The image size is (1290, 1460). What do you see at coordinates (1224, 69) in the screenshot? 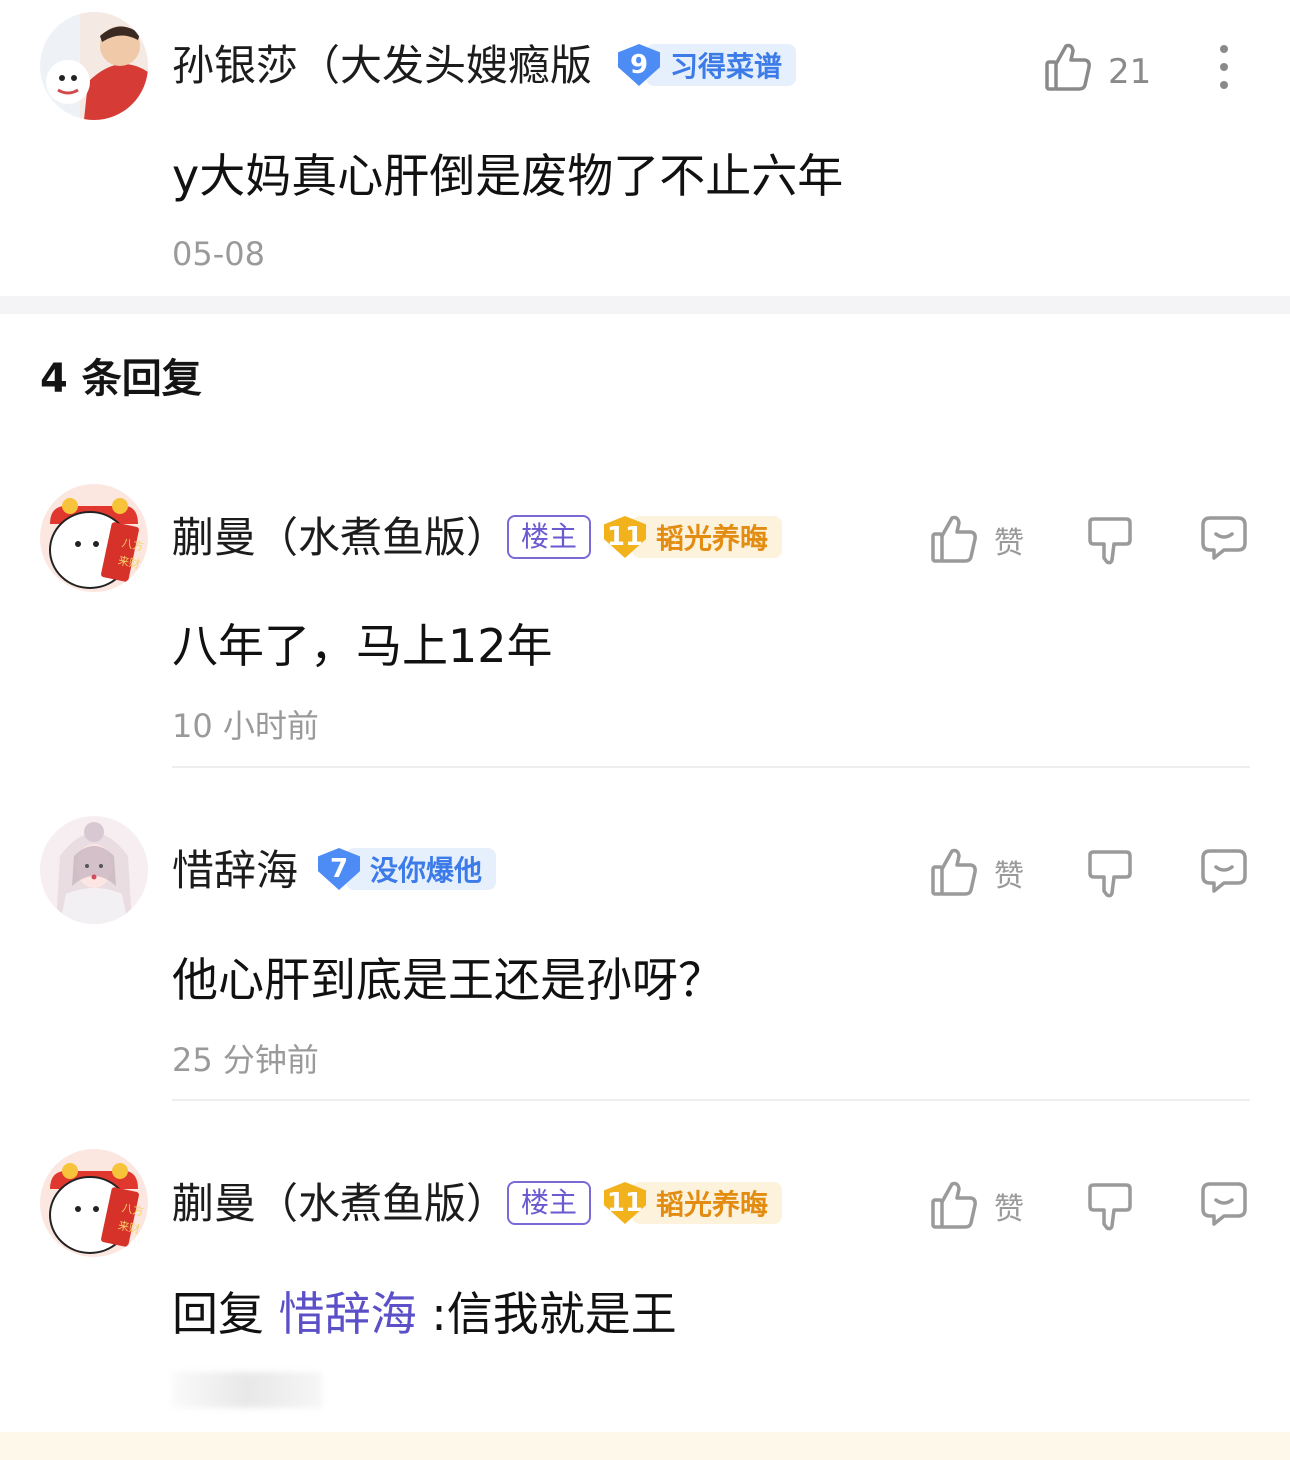
I see `more-vertical-icon` at bounding box center [1224, 69].